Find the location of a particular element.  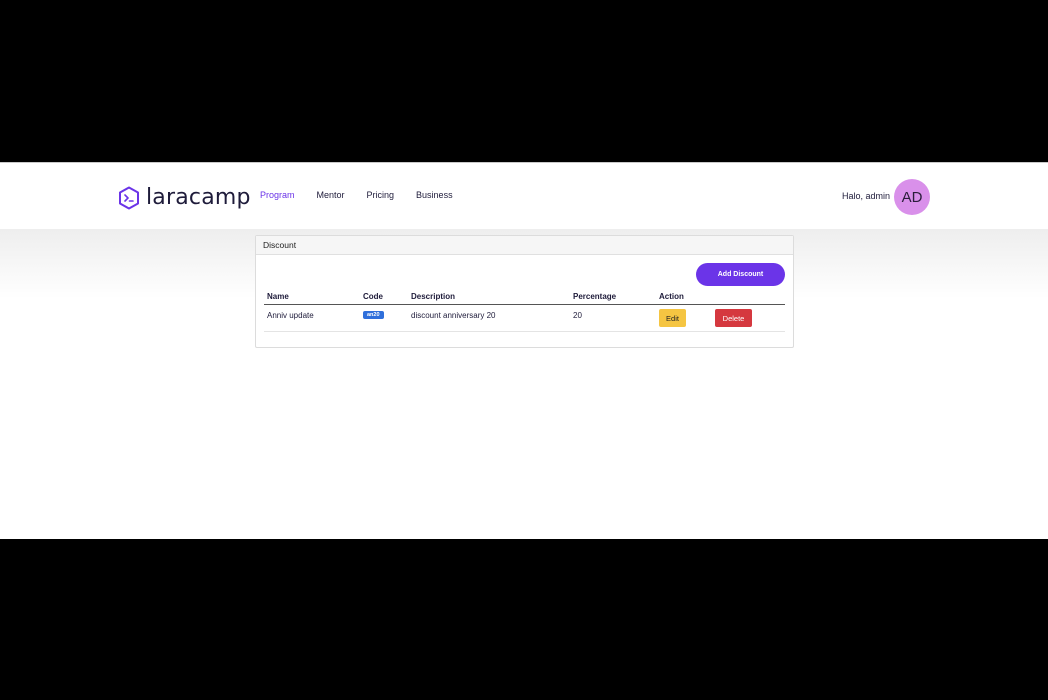

cell-name: Anniv update is located at coordinates (290, 315).